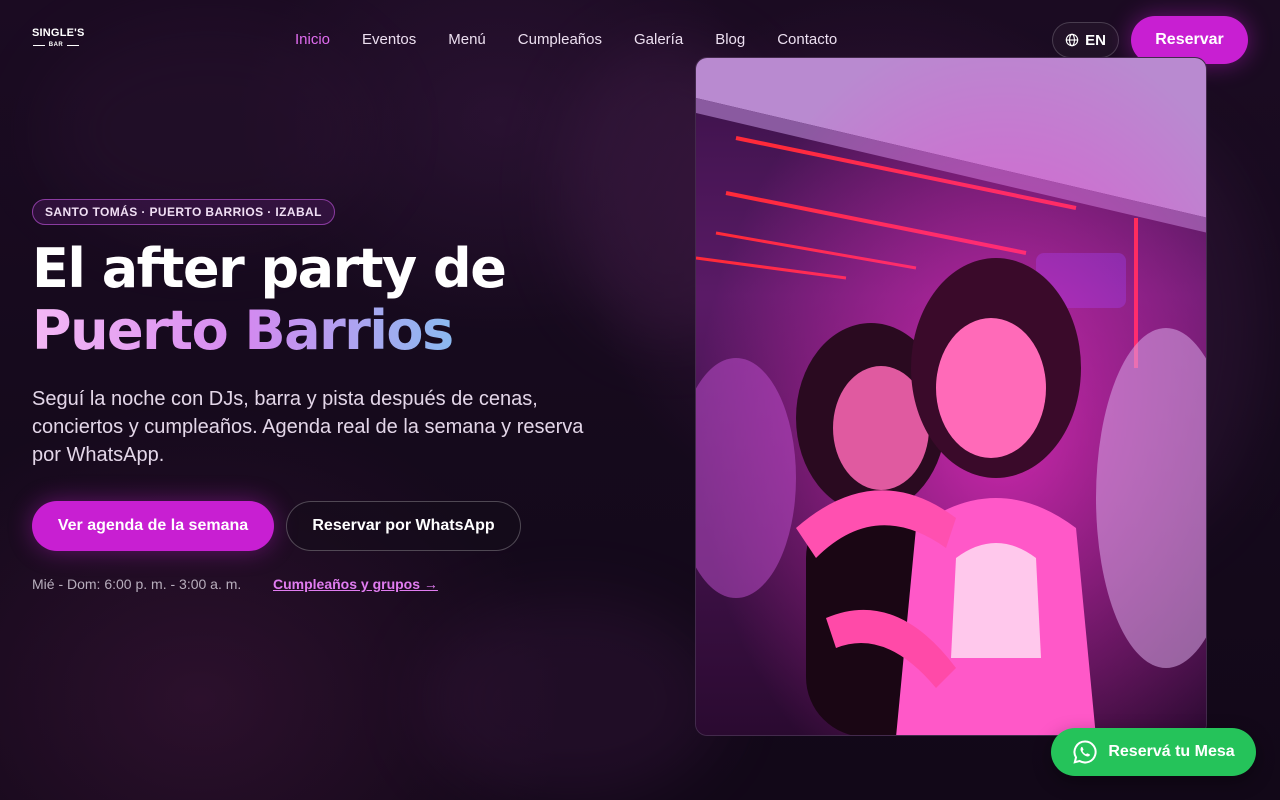 This screenshot has height=800, width=1280. I want to click on language-toggle-button: EN, so click(1085, 40).